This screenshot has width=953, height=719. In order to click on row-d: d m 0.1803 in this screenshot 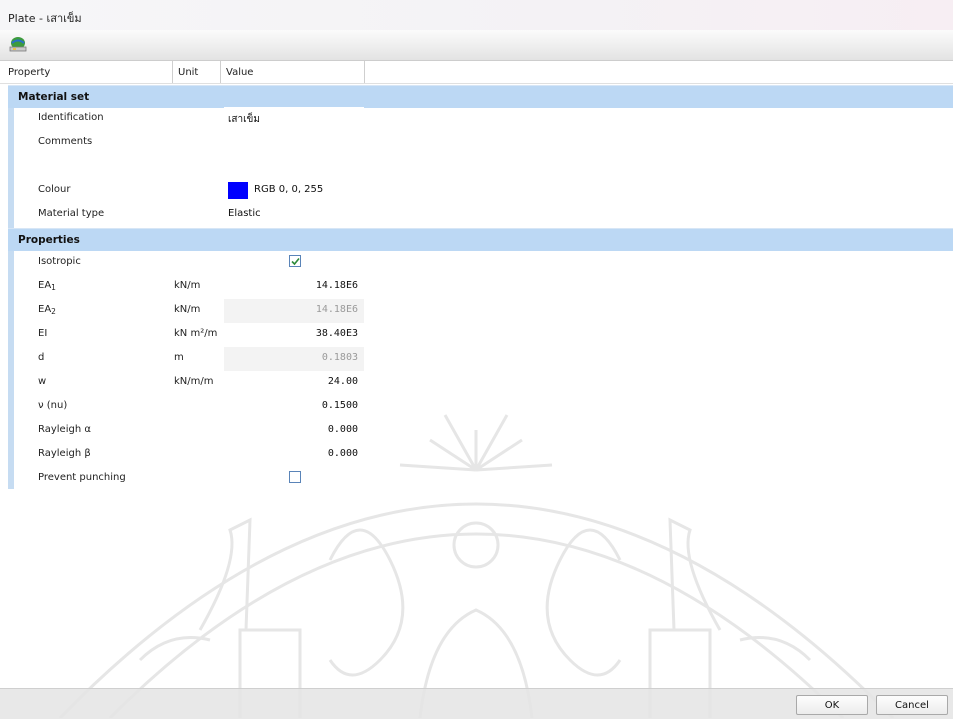, I will do `click(483, 359)`.